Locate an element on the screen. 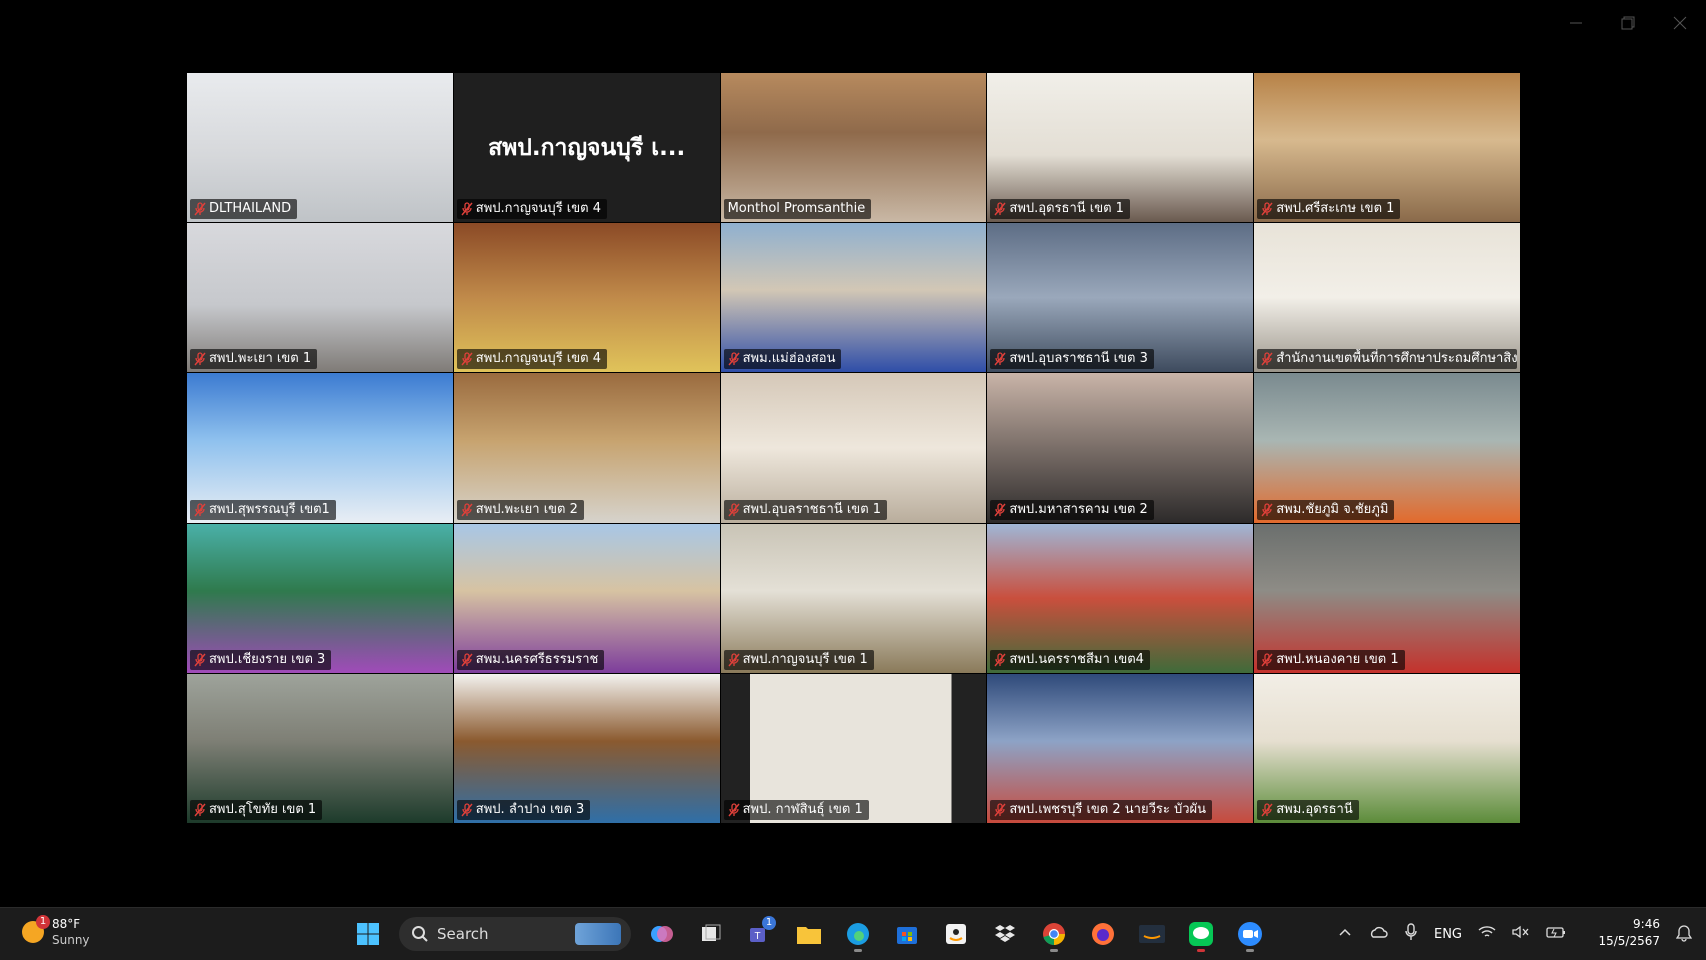 The image size is (1706, 960). store-app is located at coordinates (907, 934).